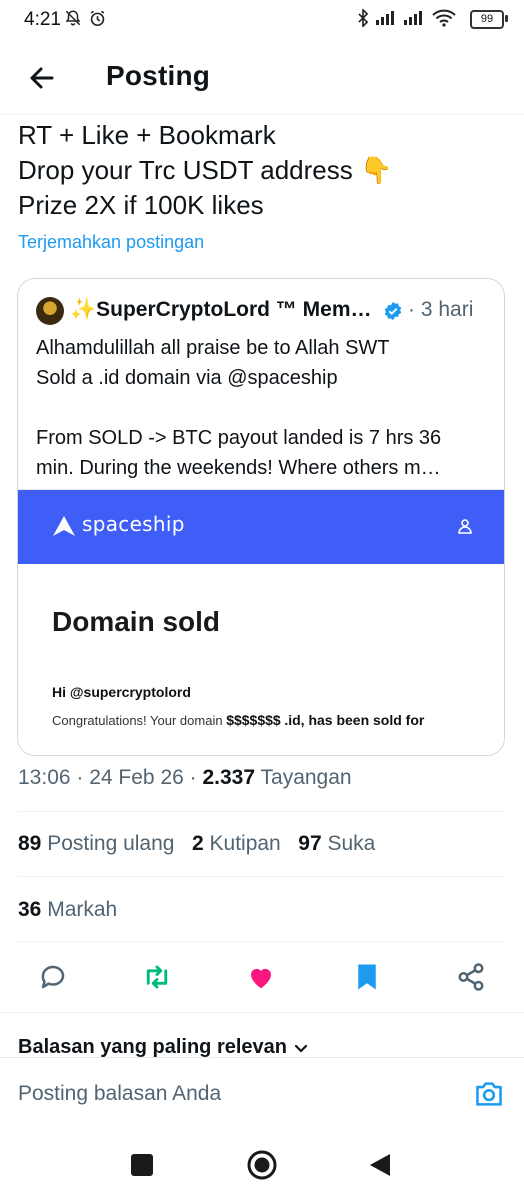 Image resolution: width=524 pixels, height=1200 pixels. I want to click on post-metadata: 13:06 · 24 Feb 26 · 2.337 Tayangan, so click(185, 777).